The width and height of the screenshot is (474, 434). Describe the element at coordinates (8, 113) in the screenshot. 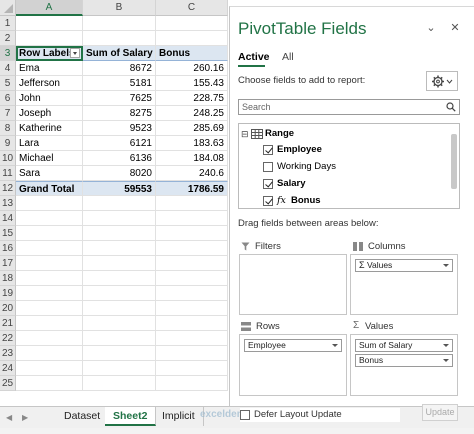

I see `row-header-7: 7` at that location.